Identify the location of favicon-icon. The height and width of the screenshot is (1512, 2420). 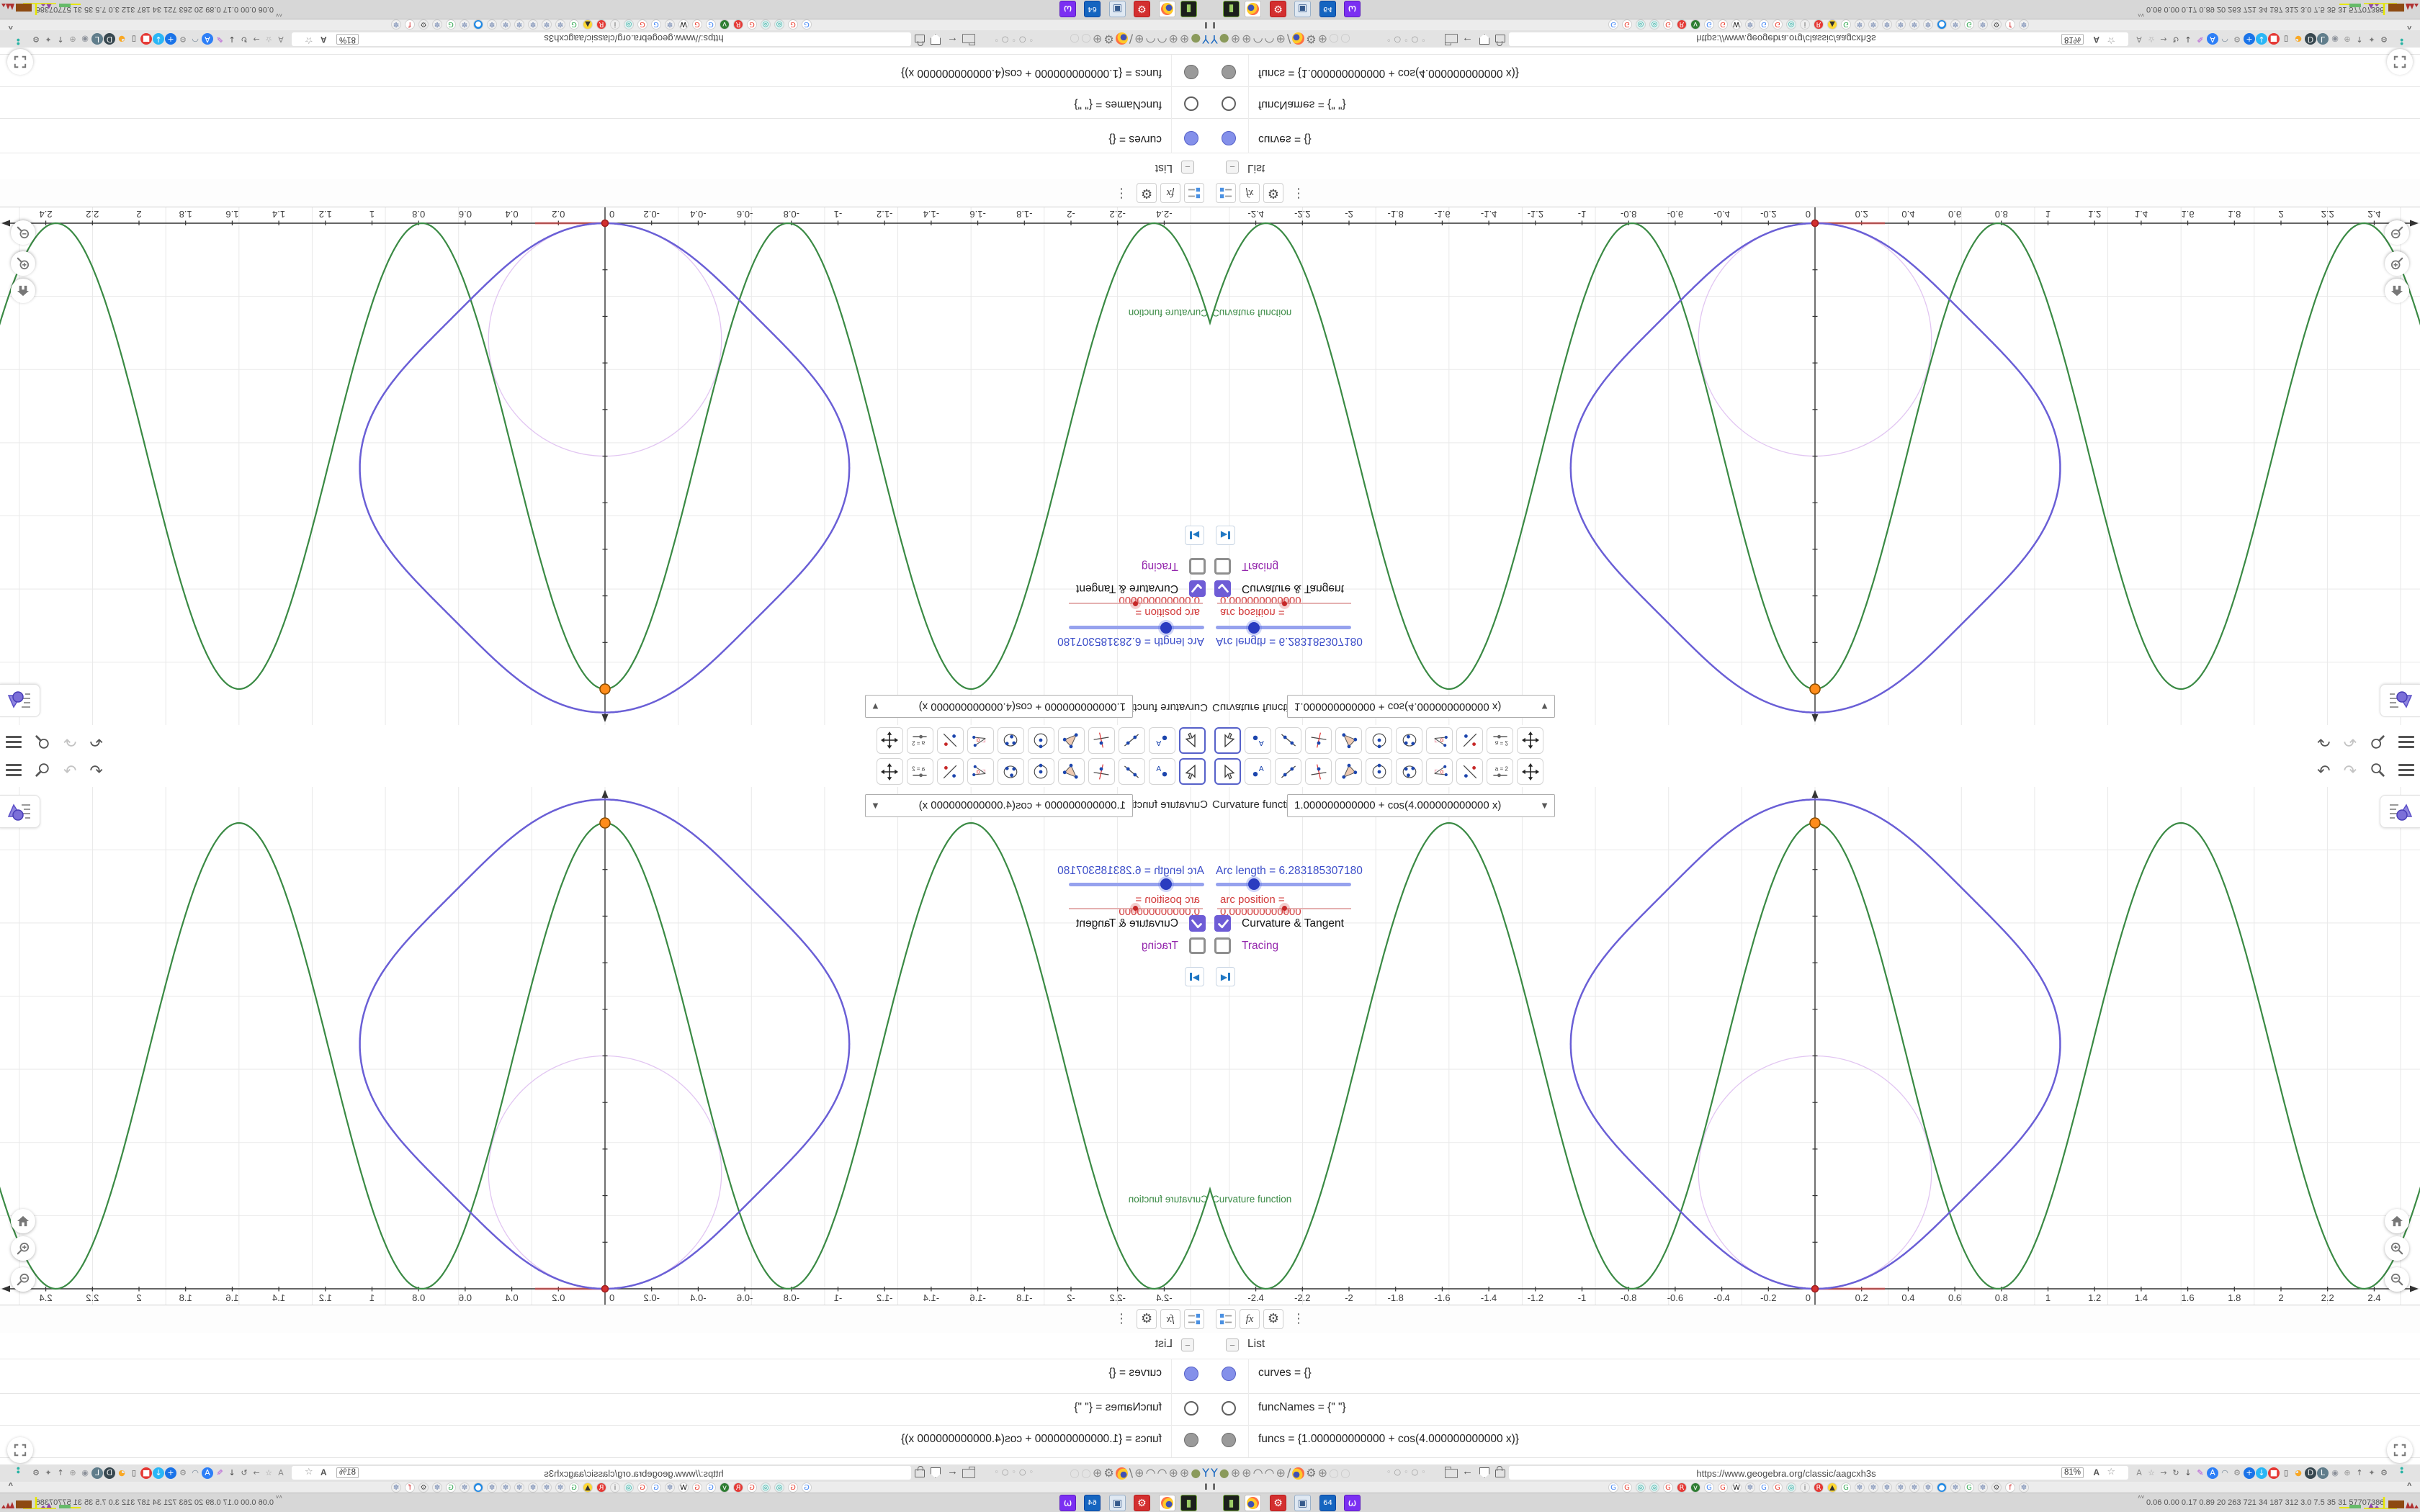
(1298, 1473).